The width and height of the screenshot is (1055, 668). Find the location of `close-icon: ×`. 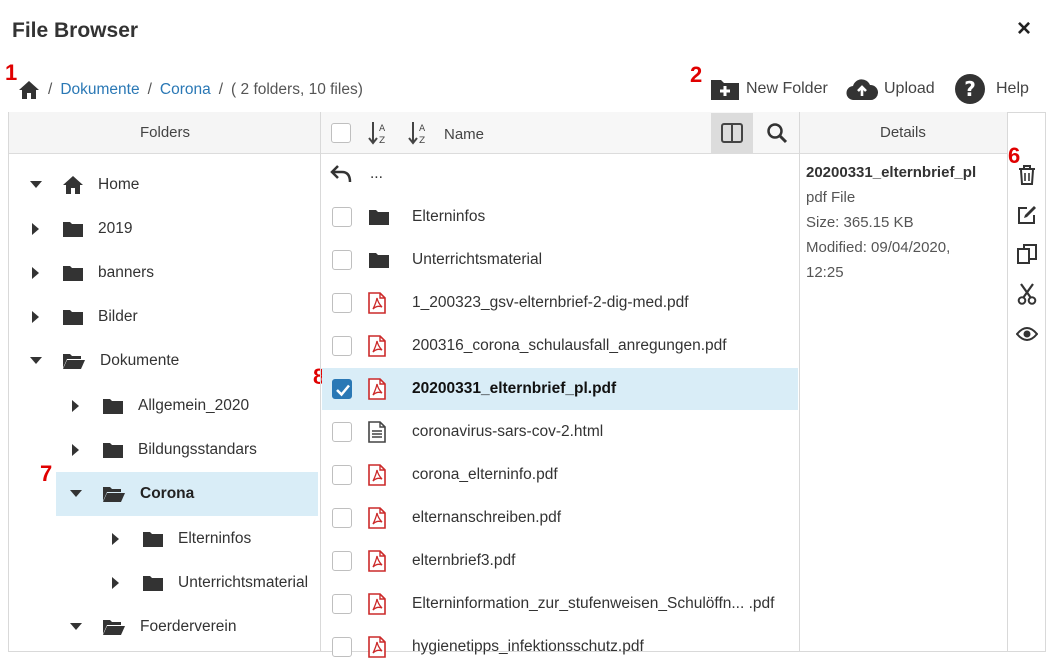

close-icon: × is located at coordinates (1024, 29).